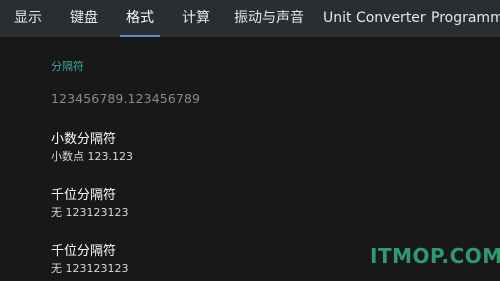  What do you see at coordinates (92, 147) in the screenshot?
I see `pref-decimal-separator: 小数分隔符 小数点 123.123` at bounding box center [92, 147].